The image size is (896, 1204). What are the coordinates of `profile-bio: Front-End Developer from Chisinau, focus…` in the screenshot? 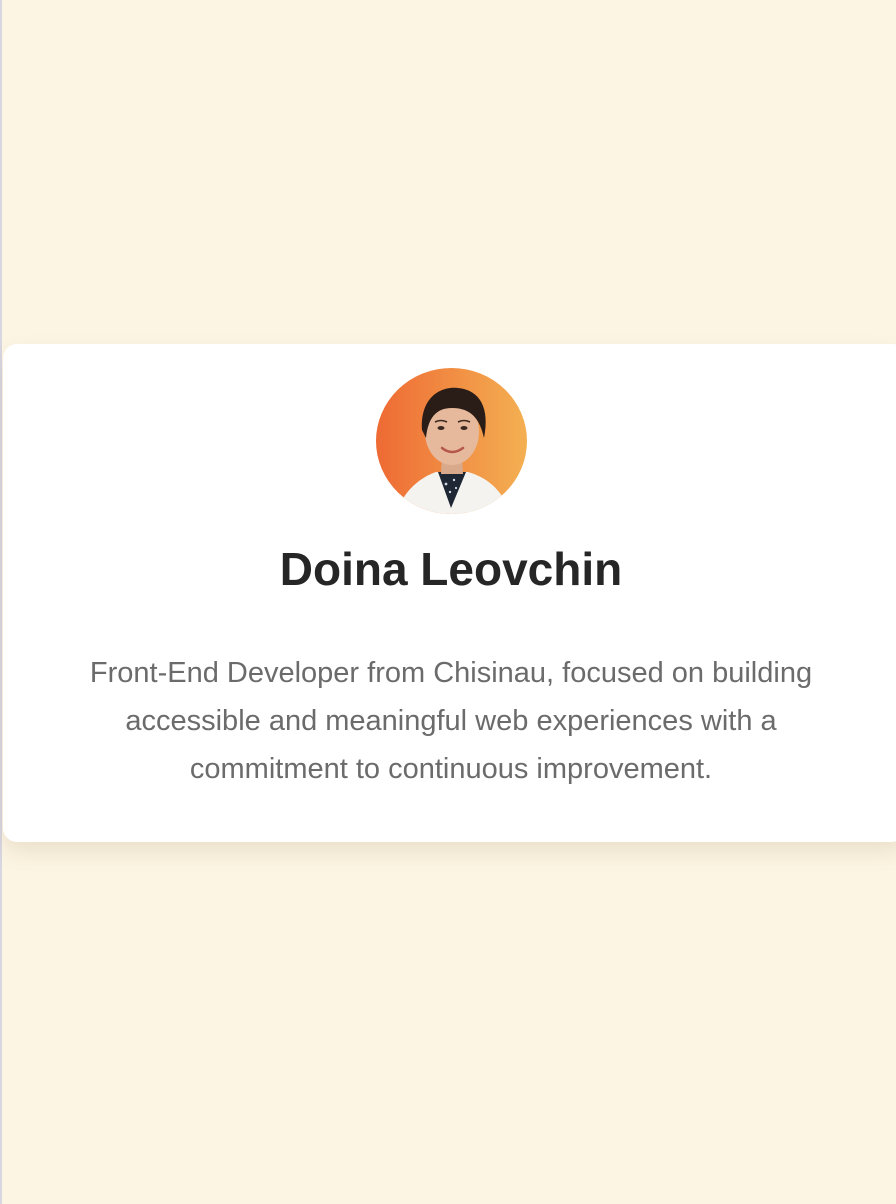 It's located at (451, 721).